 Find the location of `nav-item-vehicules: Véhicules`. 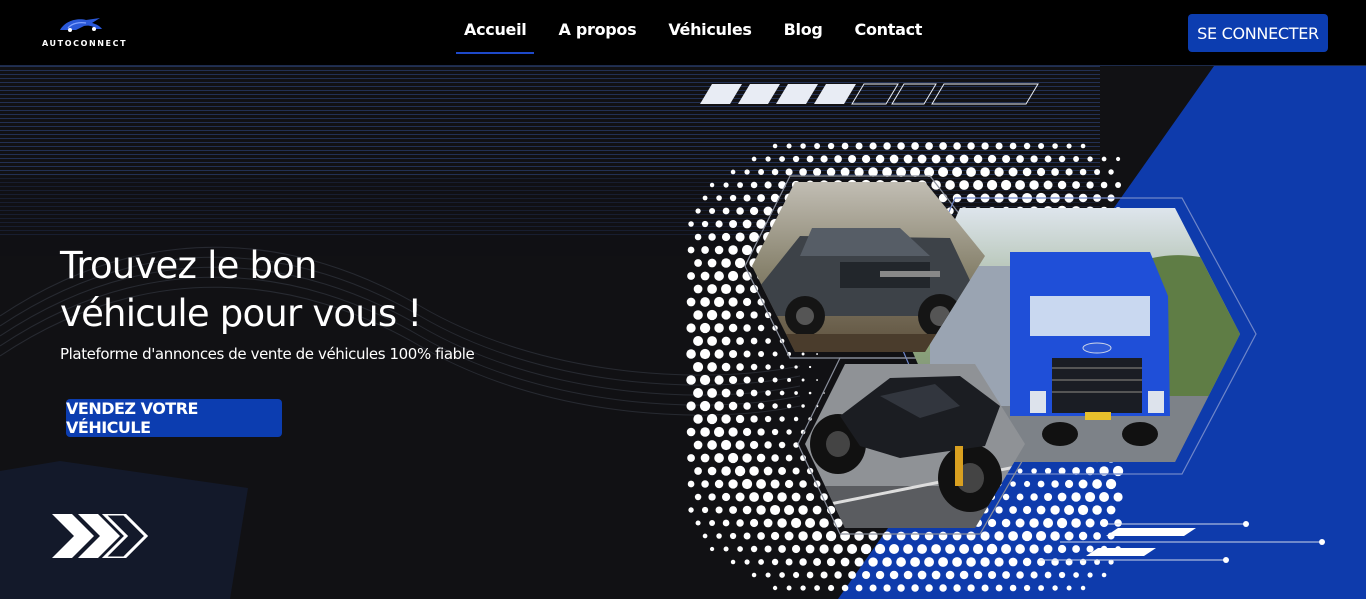

nav-item-vehicules: Véhicules is located at coordinates (709, 33).